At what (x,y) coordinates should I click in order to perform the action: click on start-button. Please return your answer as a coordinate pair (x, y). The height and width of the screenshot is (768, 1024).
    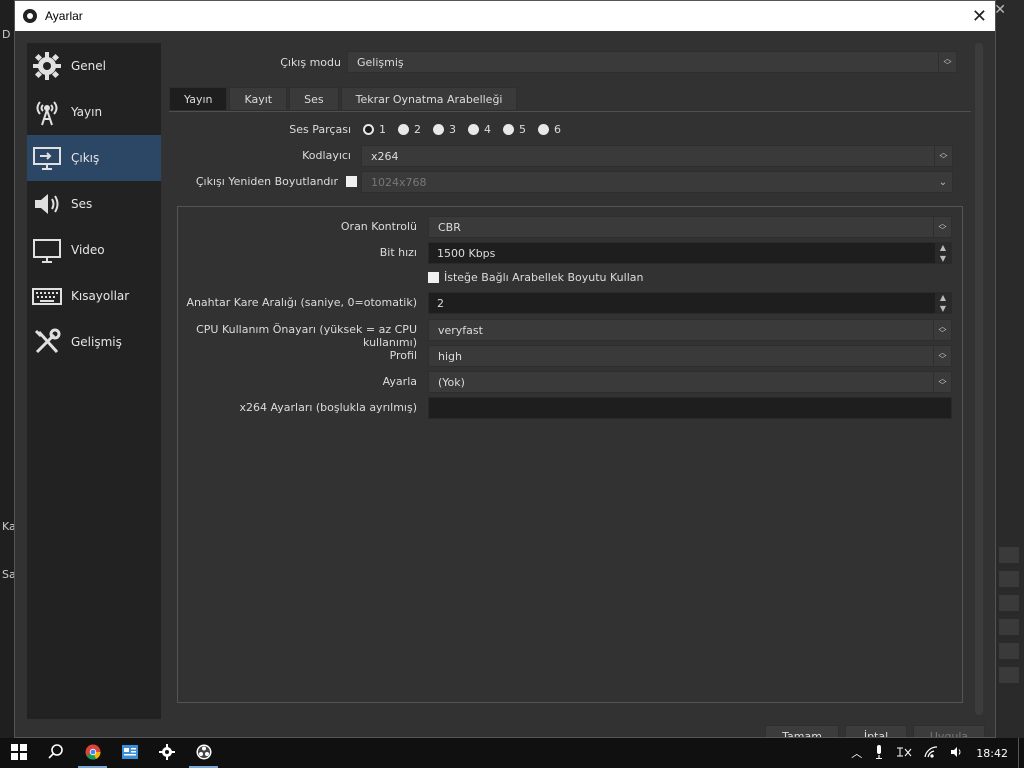
    Looking at the image, I should click on (18, 753).